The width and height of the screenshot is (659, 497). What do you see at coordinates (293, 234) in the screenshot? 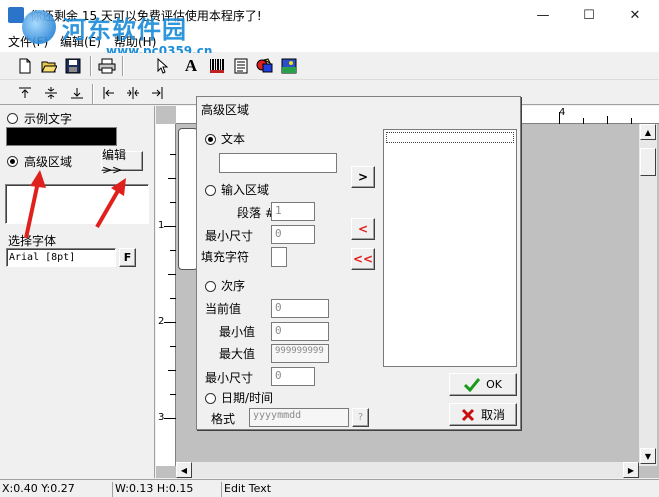
I see `min-size-input: 0` at bounding box center [293, 234].